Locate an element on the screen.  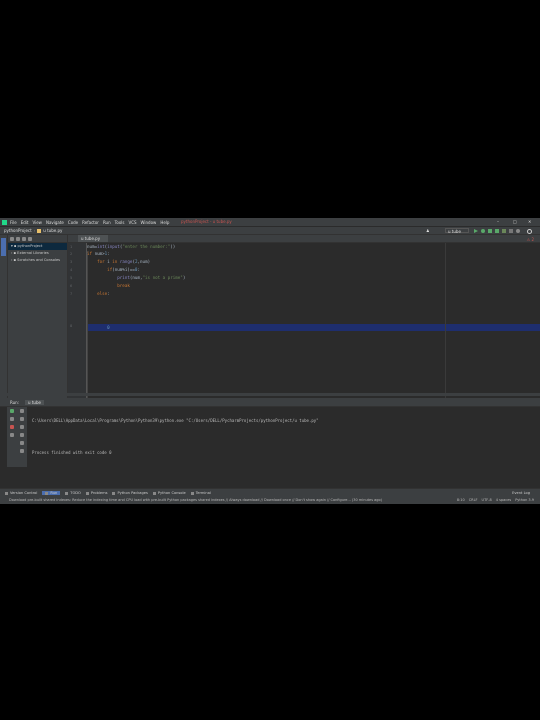
project-tool-tab is located at coordinates (3, 247).